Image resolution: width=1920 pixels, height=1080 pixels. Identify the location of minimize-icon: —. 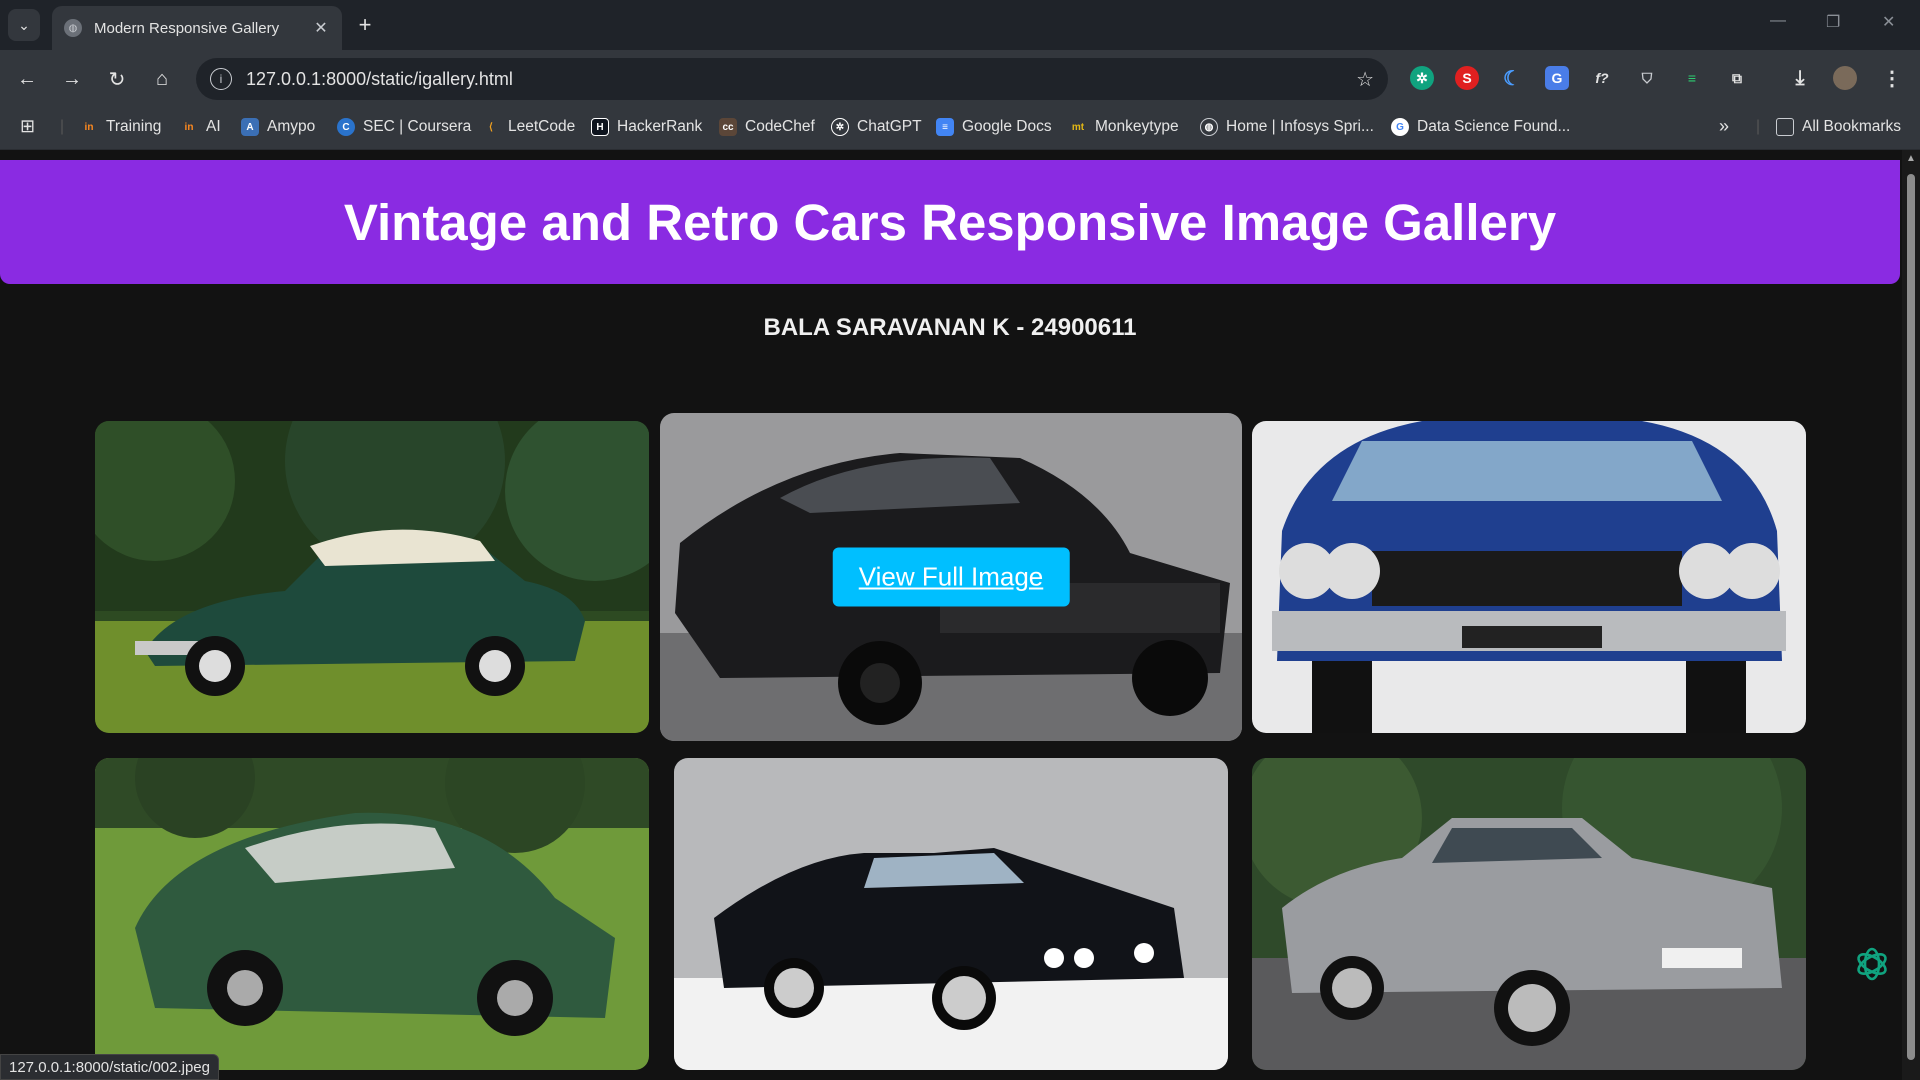
(1778, 21).